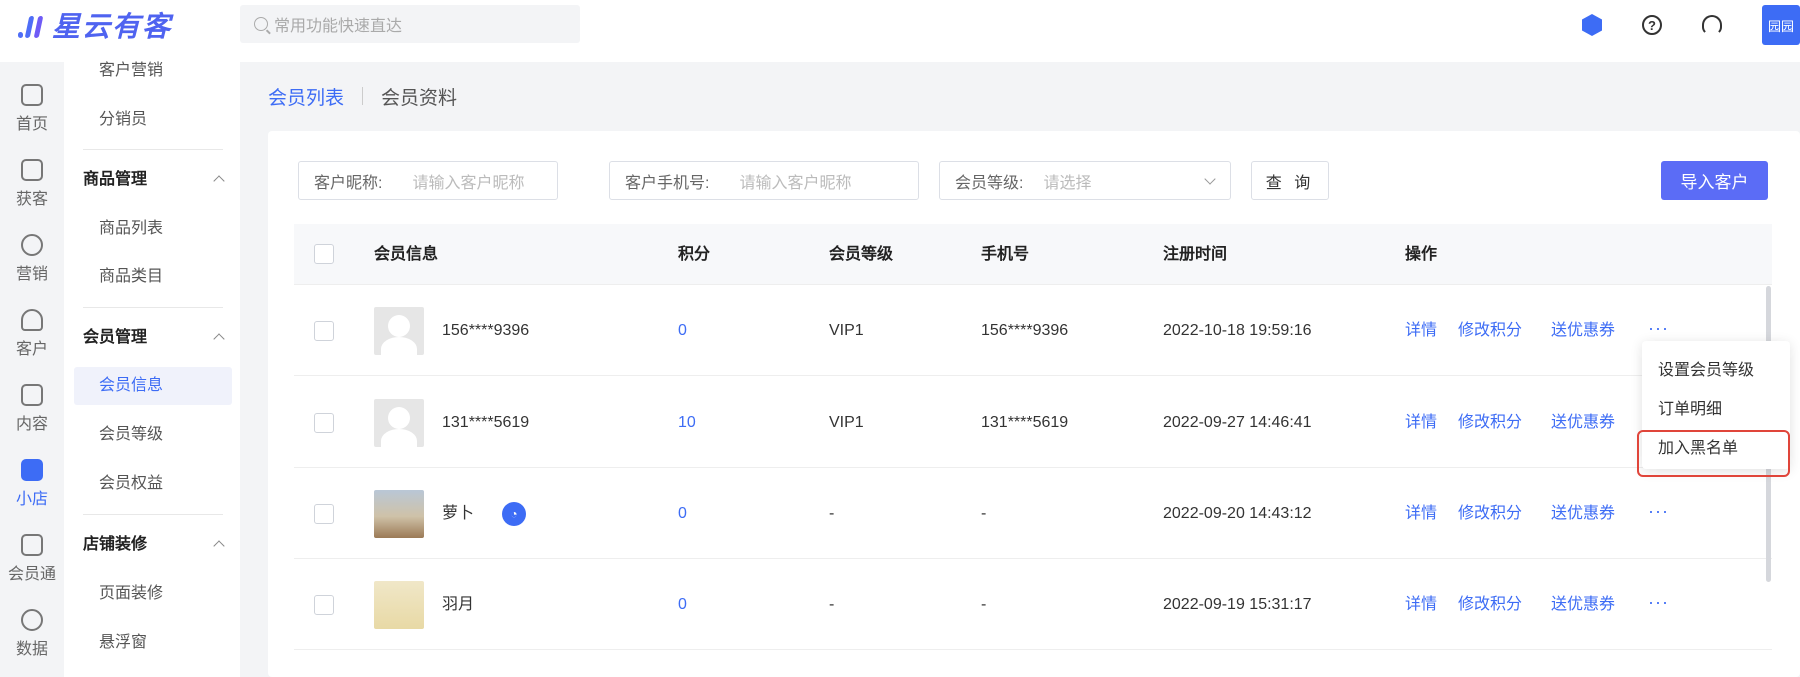  Describe the element at coordinates (32, 264) in the screenshot. I see `rail-item-marketing: 营销` at that location.